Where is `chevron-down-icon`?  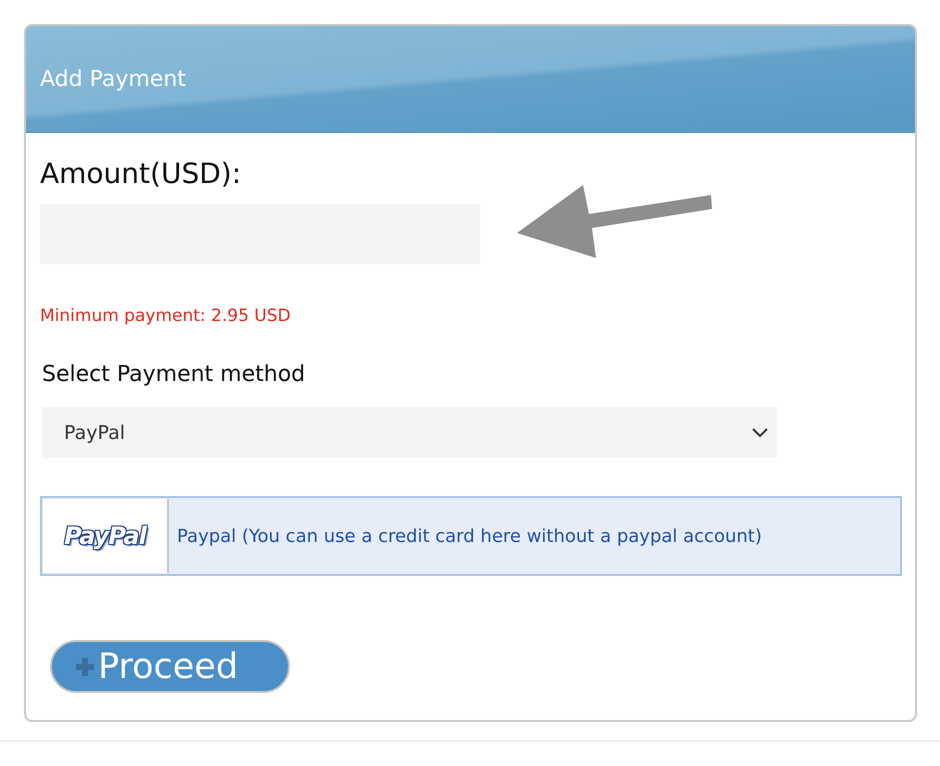 chevron-down-icon is located at coordinates (760, 432).